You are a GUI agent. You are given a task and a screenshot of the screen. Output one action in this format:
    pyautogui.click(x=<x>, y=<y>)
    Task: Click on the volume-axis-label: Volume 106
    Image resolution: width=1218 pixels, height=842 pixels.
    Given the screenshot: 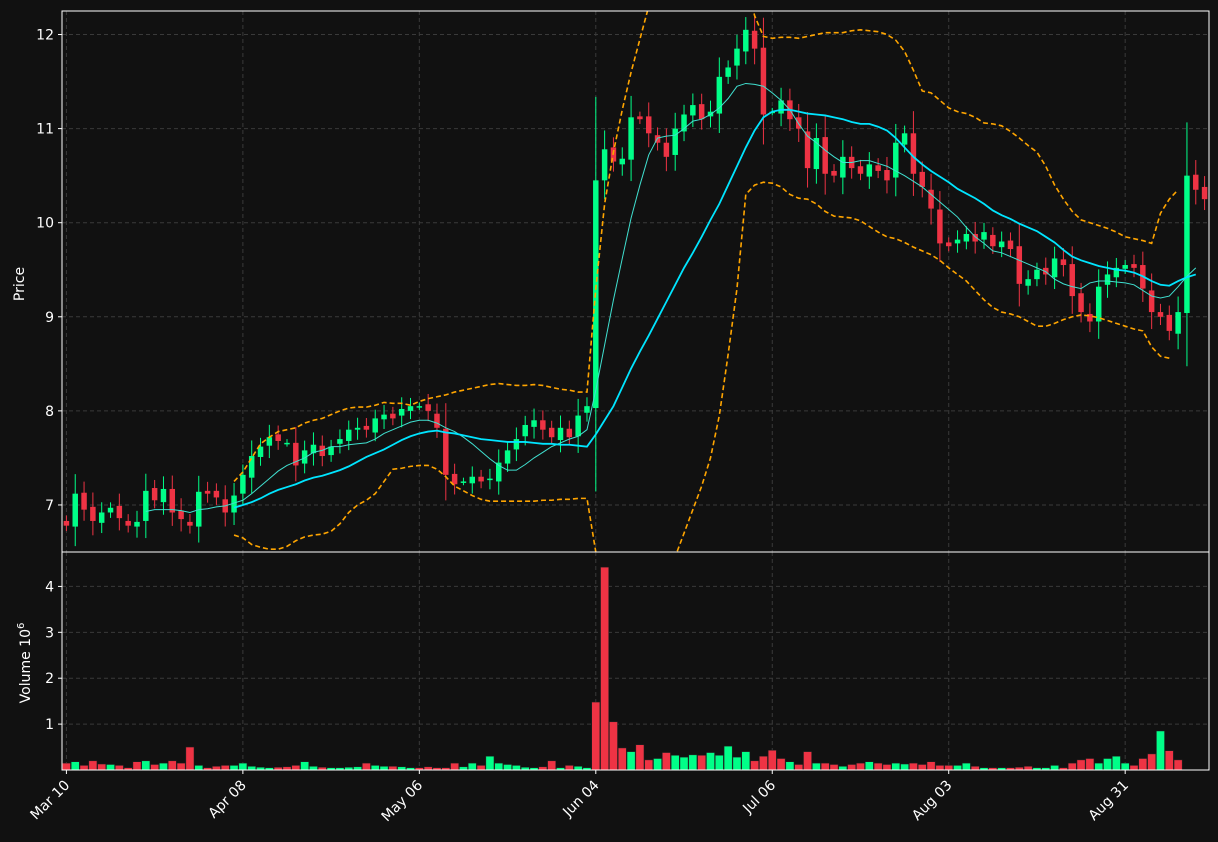 What is the action you would take?
    pyautogui.click(x=25, y=663)
    